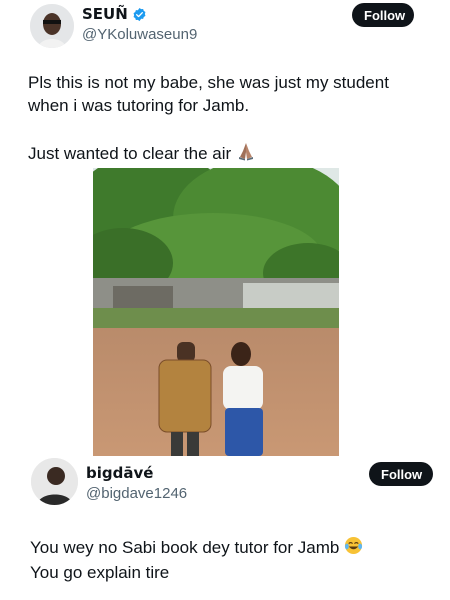 This screenshot has height=600, width=450. What do you see at coordinates (401, 474) in the screenshot?
I see `reply-follow-button: Follow` at bounding box center [401, 474].